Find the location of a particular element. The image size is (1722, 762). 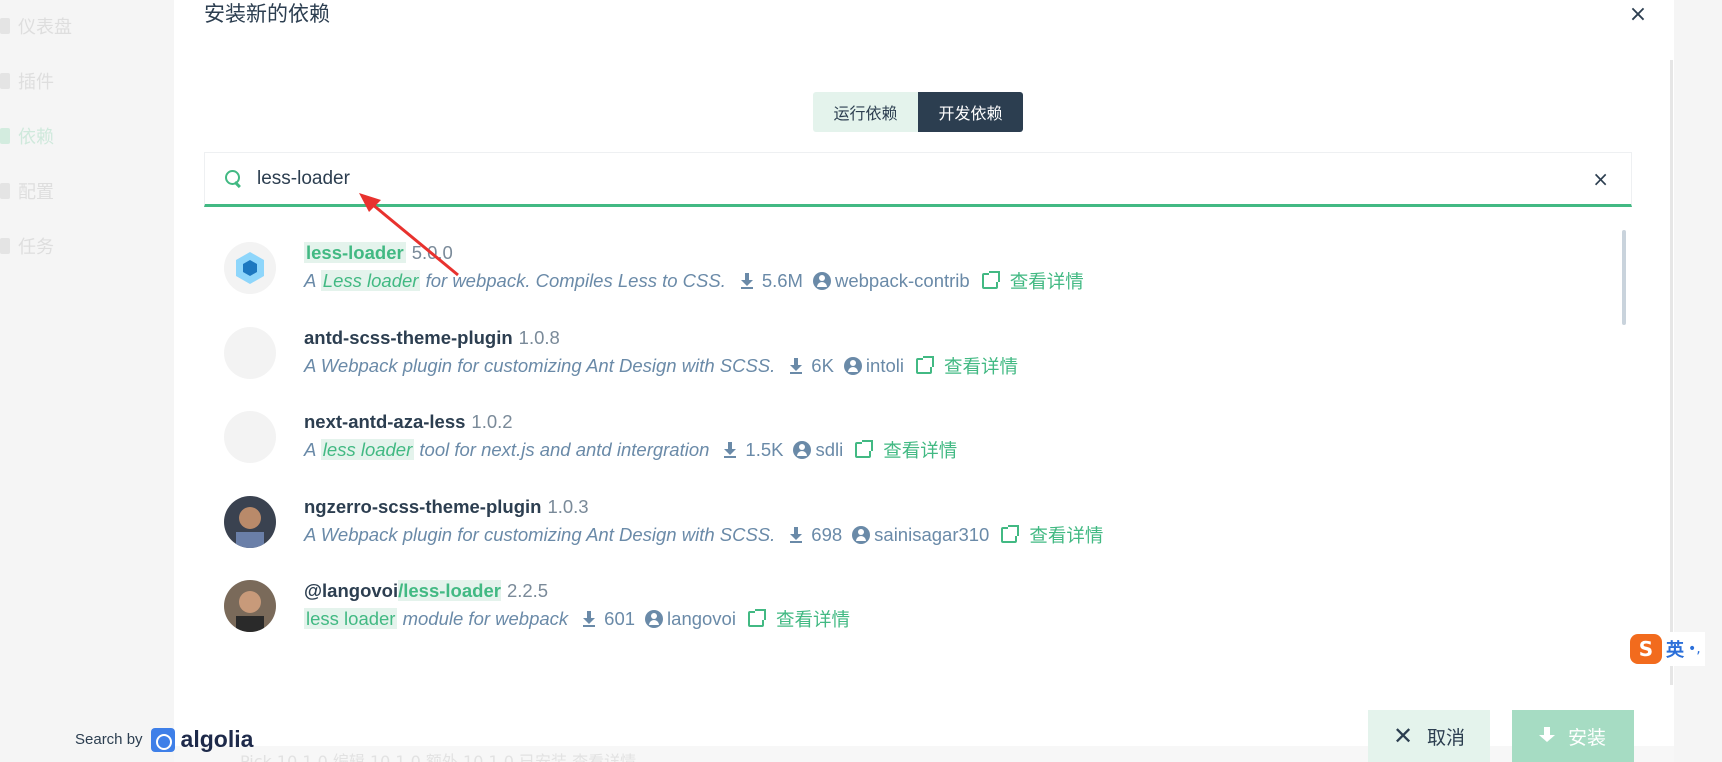

download-count: 601 is located at coordinates (620, 618).